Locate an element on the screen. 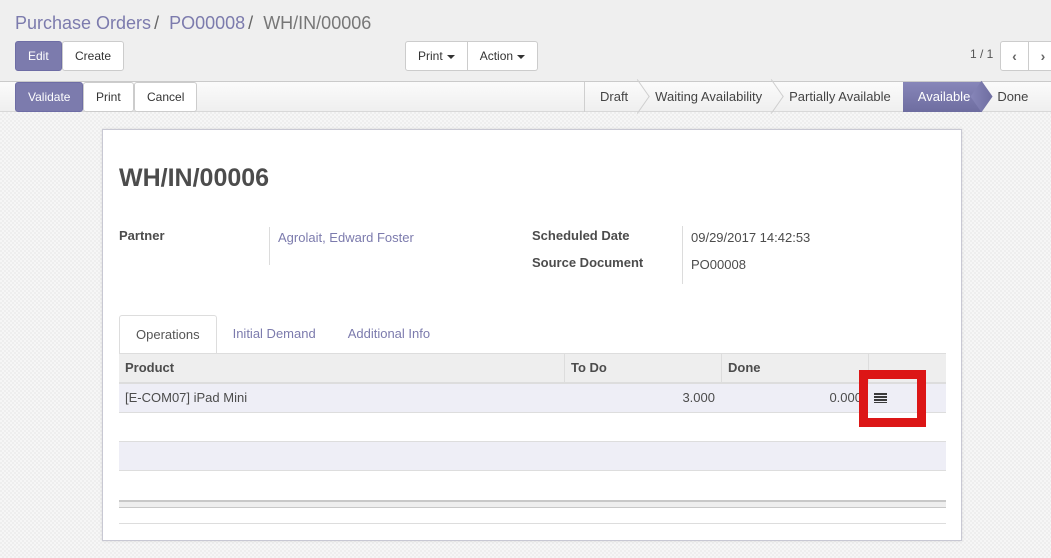  partner-link: Agrolait, Edward Foster is located at coordinates (346, 237).